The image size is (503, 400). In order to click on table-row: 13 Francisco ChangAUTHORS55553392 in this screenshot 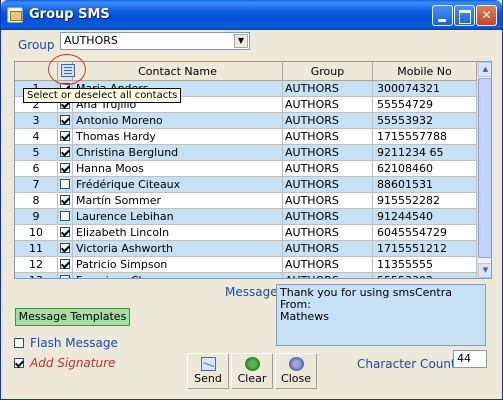, I will do `click(246, 275)`.